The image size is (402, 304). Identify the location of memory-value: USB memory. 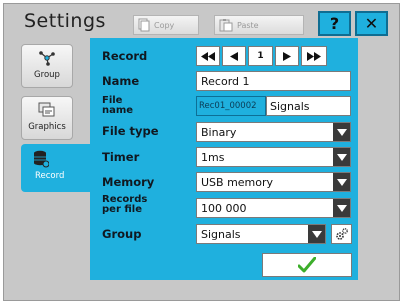
(237, 182).